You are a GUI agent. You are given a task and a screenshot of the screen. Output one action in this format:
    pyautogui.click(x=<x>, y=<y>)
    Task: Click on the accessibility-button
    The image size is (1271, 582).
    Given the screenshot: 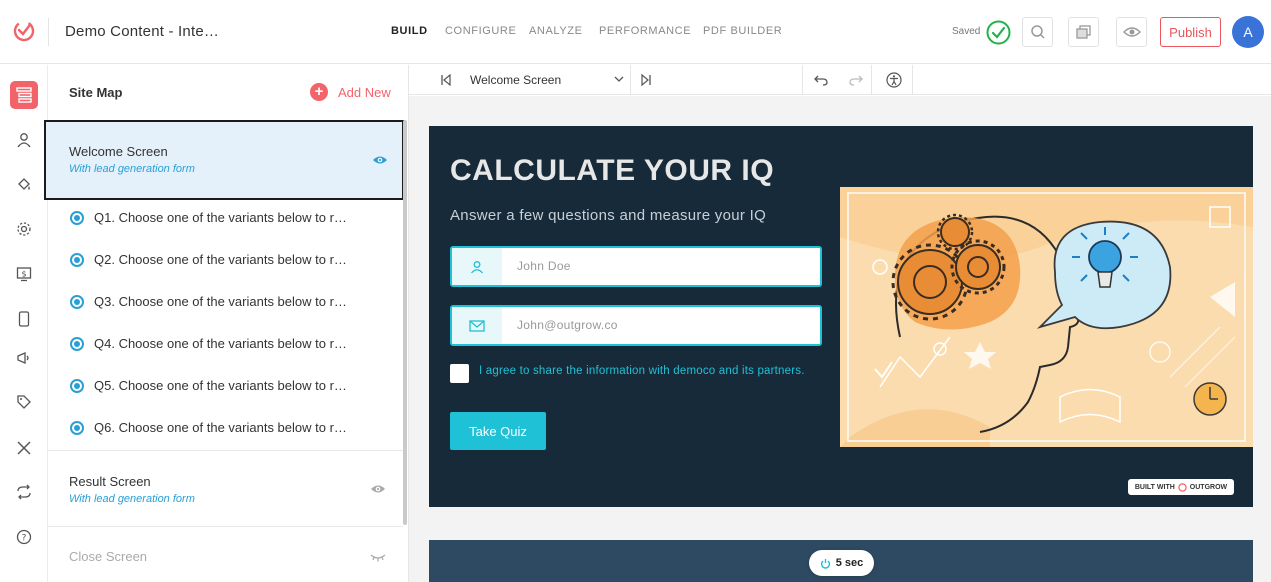 What is the action you would take?
    pyautogui.click(x=894, y=80)
    